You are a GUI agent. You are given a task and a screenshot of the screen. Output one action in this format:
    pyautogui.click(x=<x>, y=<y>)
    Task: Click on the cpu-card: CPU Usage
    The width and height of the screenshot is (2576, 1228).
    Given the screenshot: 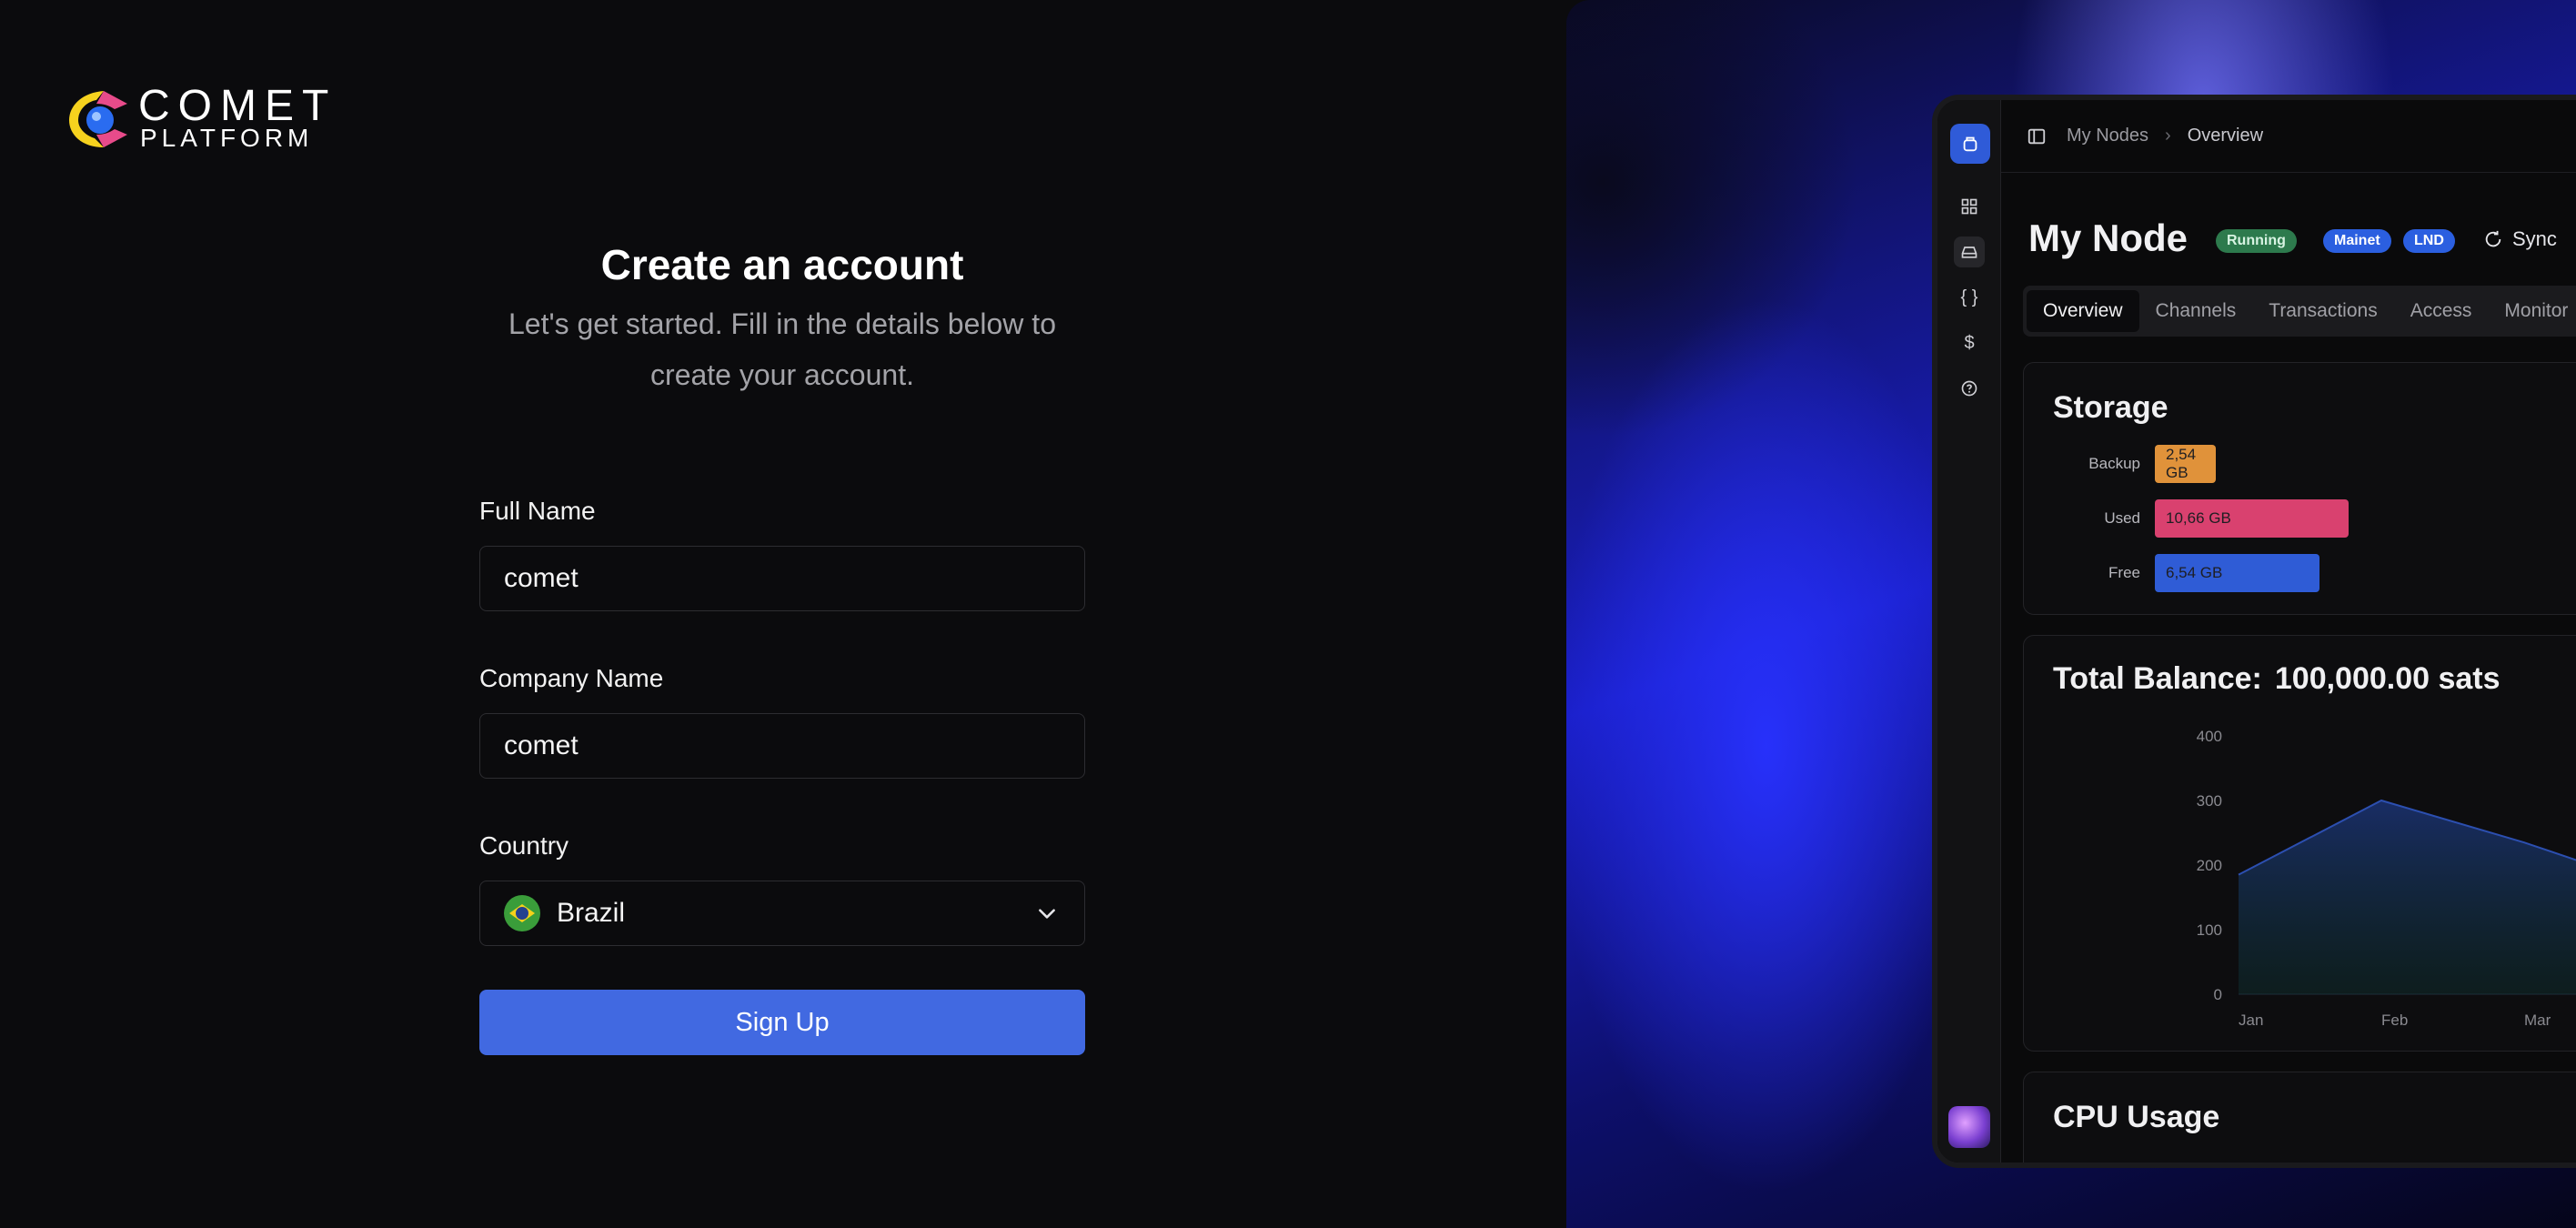 What is the action you would take?
    pyautogui.click(x=2299, y=1118)
    